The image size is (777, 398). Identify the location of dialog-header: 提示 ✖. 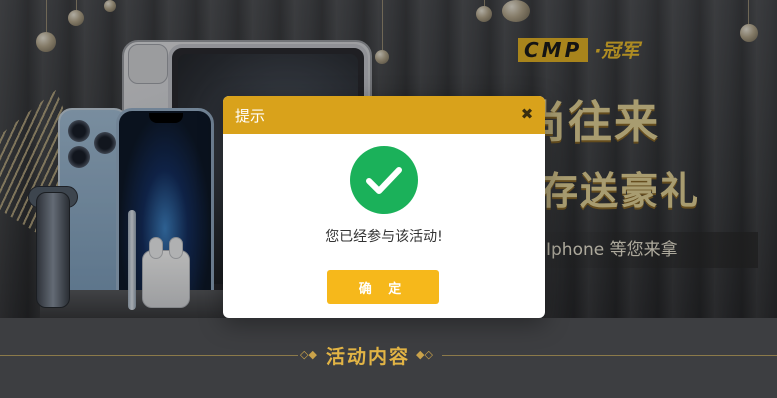
(384, 115).